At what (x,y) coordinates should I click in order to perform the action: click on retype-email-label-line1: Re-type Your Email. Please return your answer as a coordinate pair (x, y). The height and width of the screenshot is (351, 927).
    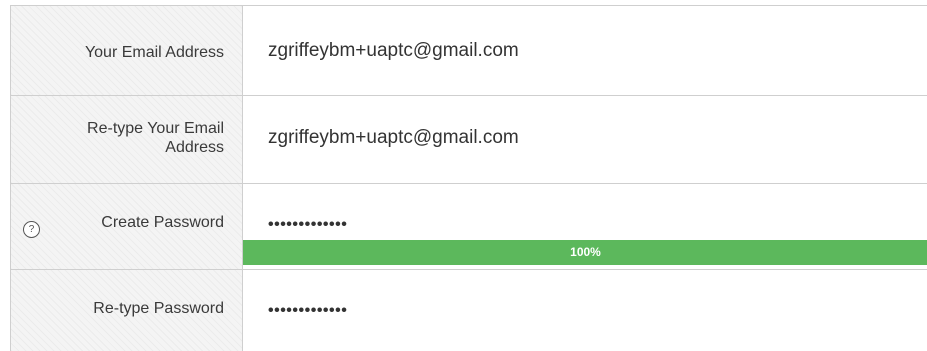
    Looking at the image, I should click on (155, 128).